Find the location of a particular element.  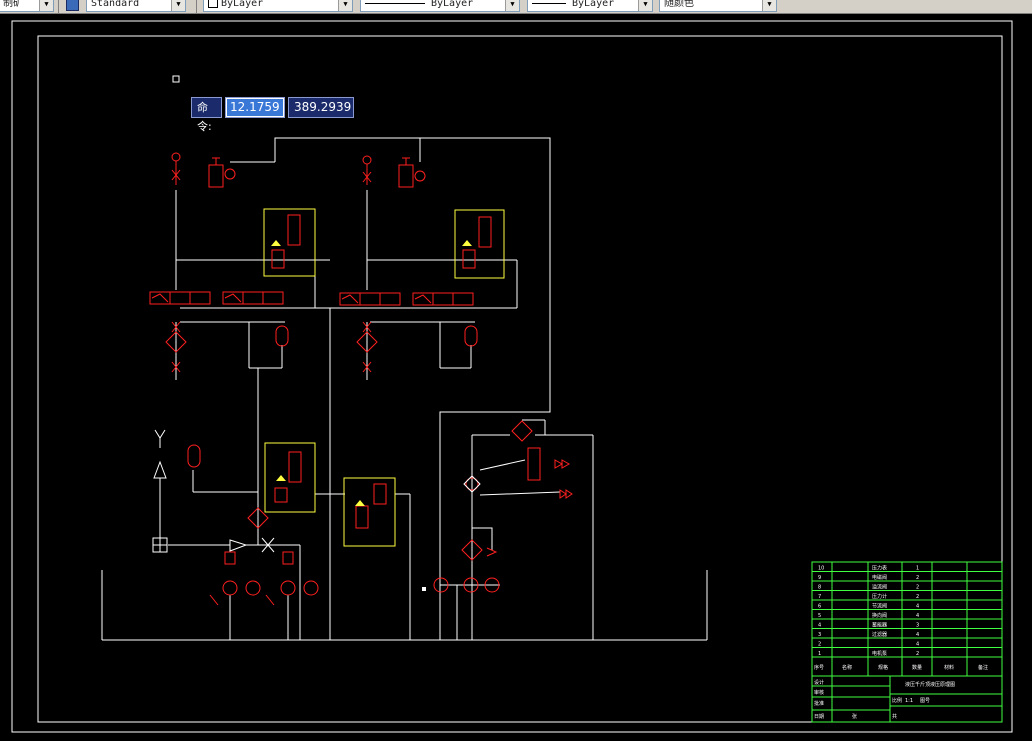

linetype-combo: ByLayer ▼ is located at coordinates (440, 6).